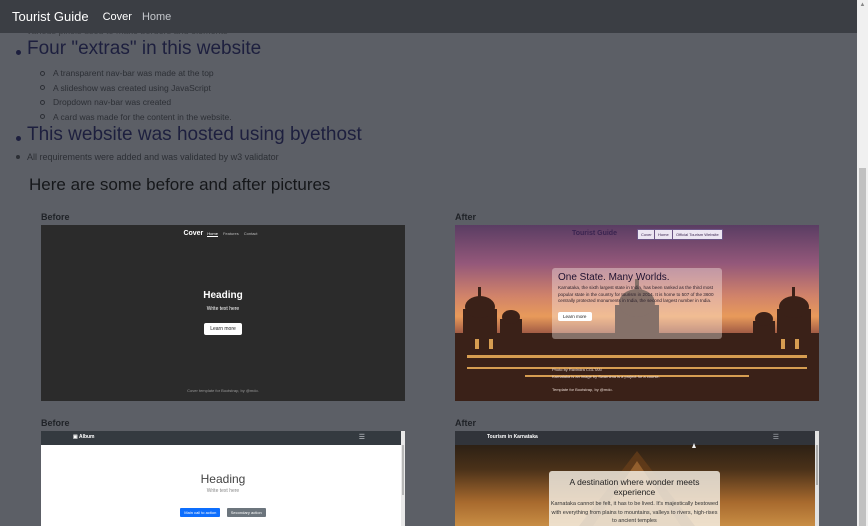  I want to click on pictures-heading: Here are some before and after pictures, so click(180, 184).